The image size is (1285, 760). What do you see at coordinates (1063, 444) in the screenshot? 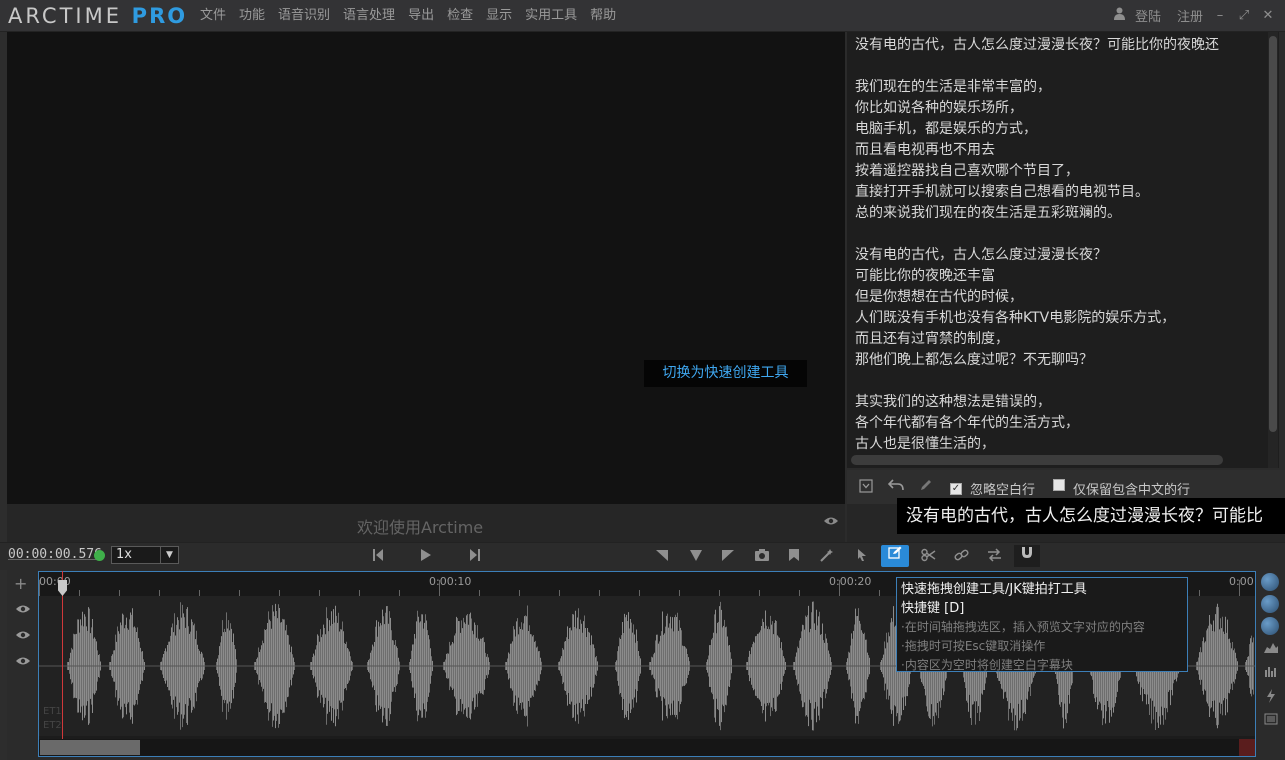
I see `script-line: 古人也是很懂生活的，` at bounding box center [1063, 444].